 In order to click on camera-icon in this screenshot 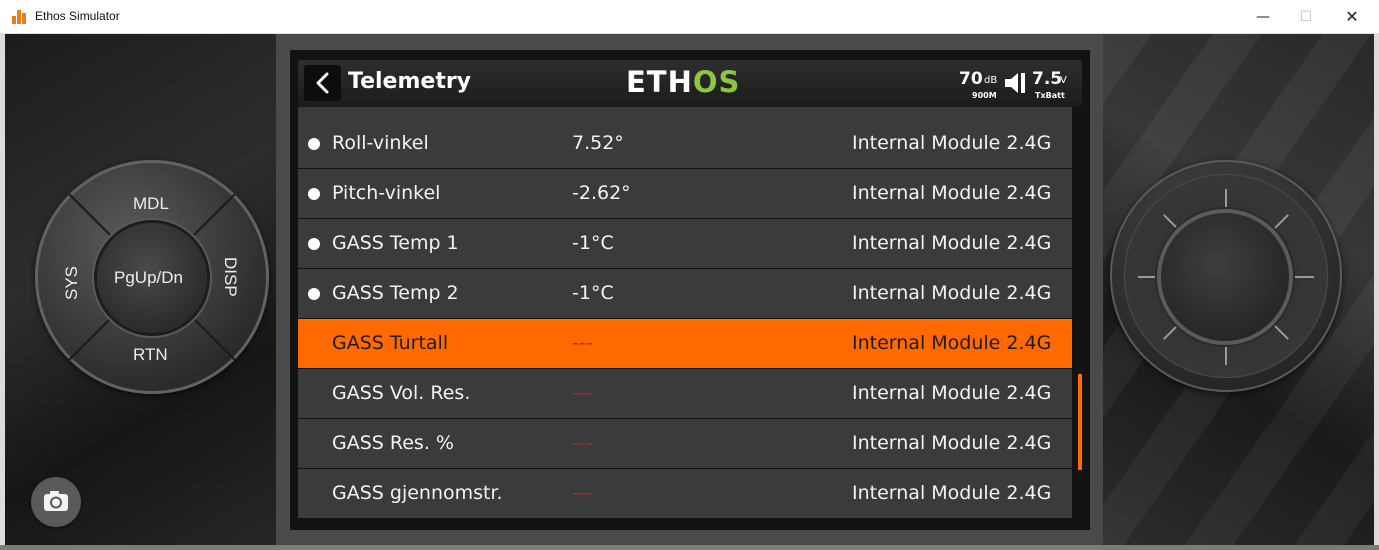, I will do `click(56, 501)`.